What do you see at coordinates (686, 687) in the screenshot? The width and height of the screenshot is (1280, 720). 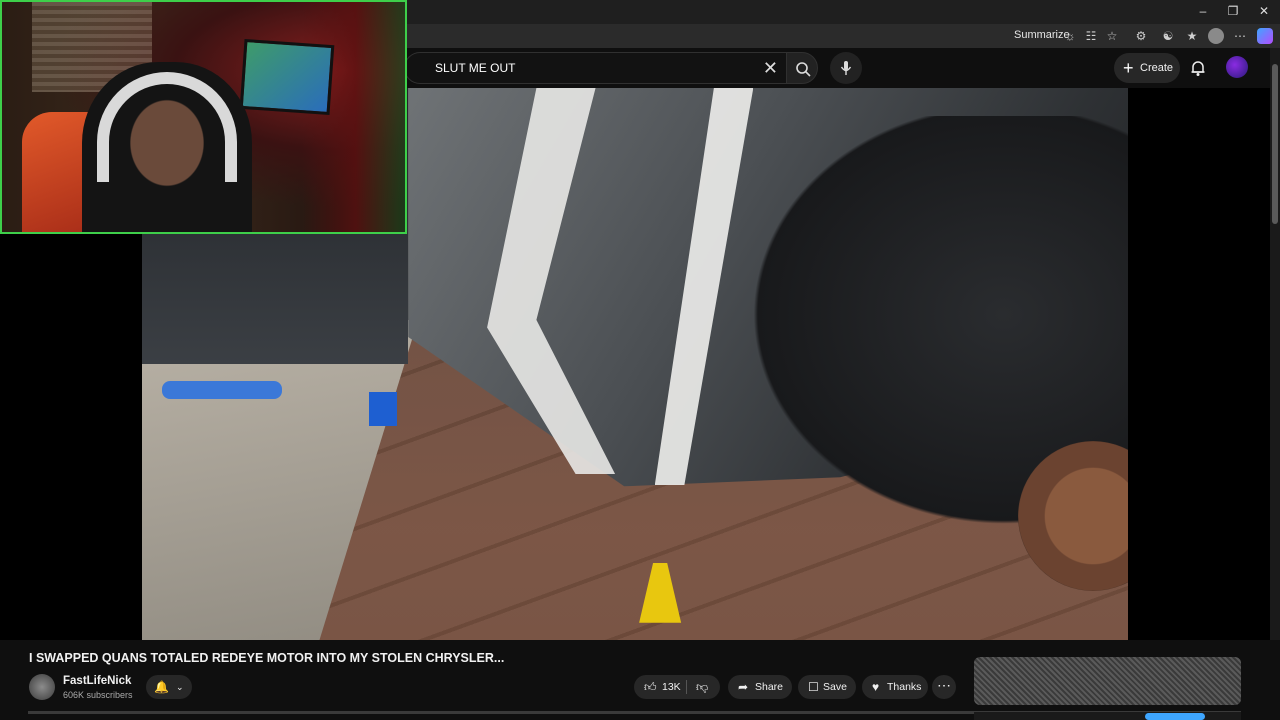 I see `like-divider` at bounding box center [686, 687].